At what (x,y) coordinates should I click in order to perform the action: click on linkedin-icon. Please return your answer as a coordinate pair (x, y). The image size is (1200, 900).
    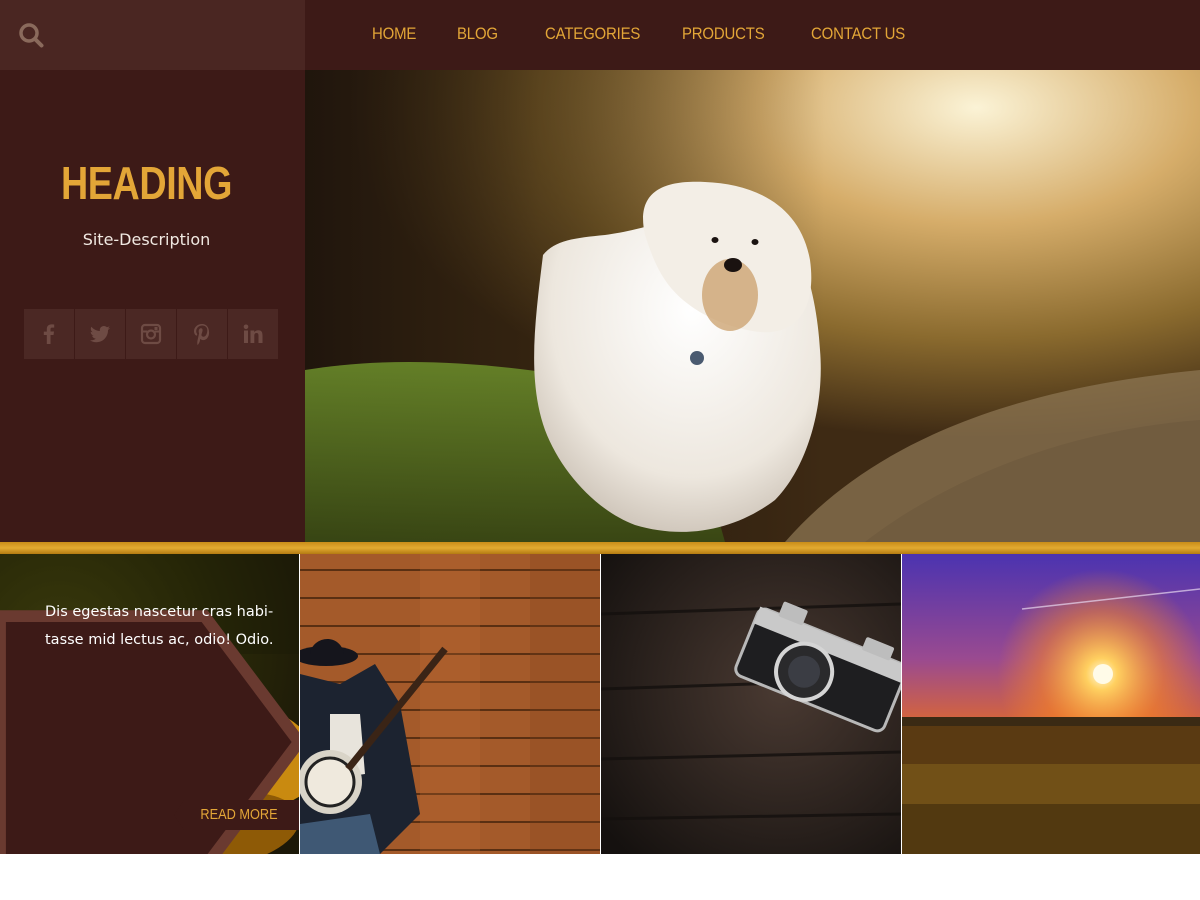
    Looking at the image, I should click on (253, 333).